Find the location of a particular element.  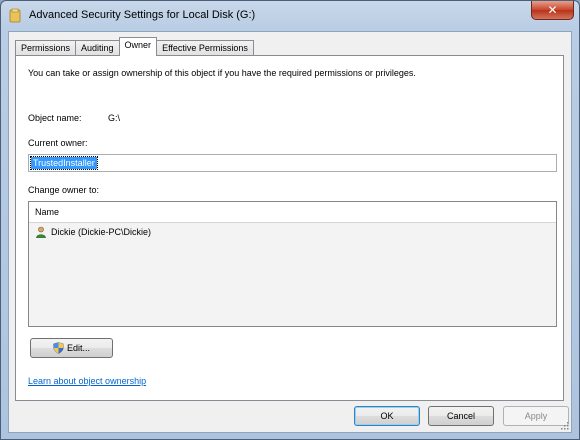

user-icon is located at coordinates (41, 232).